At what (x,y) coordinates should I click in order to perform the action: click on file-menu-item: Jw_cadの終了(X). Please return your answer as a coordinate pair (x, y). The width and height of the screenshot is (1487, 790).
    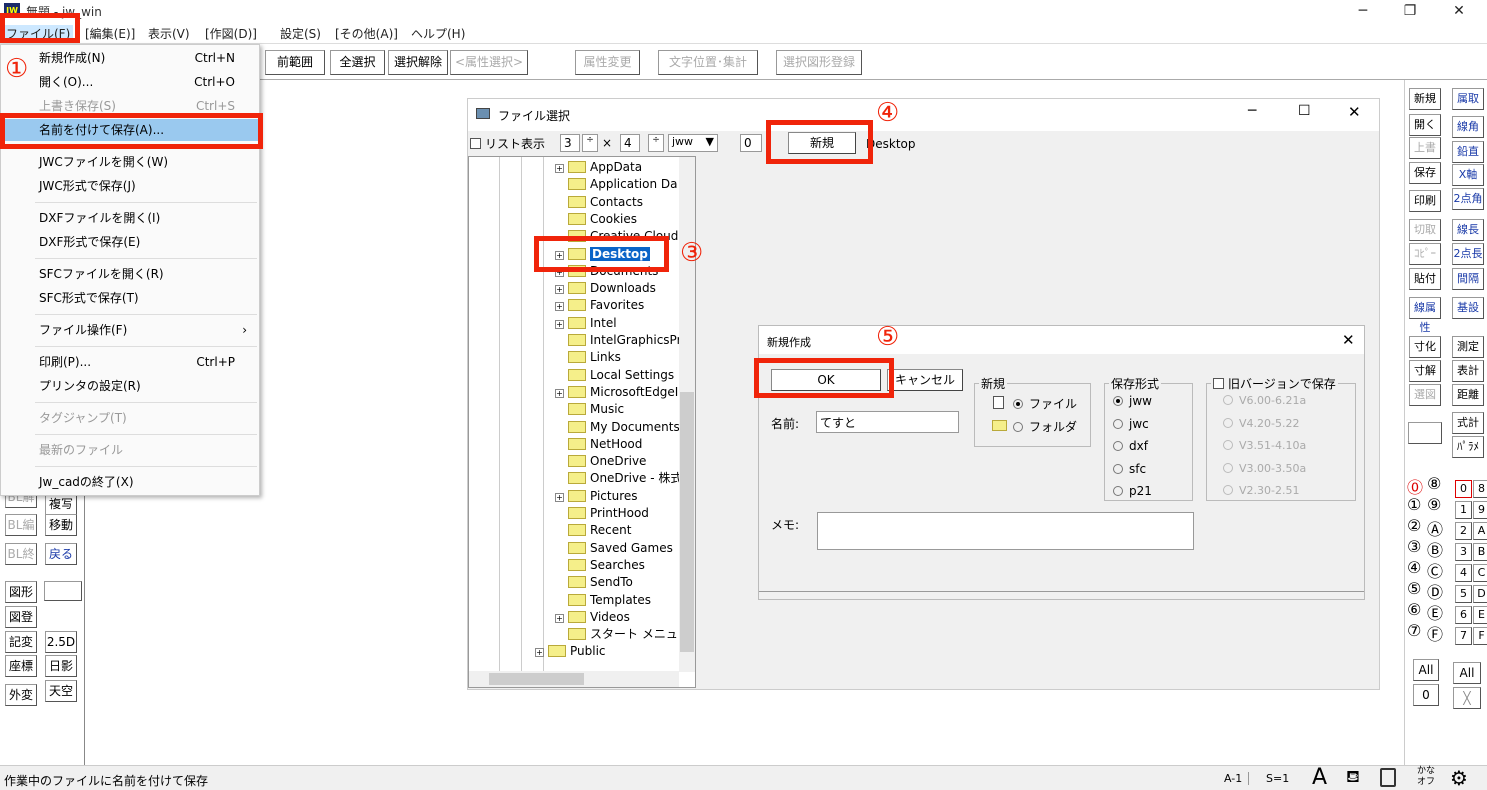
    Looking at the image, I should click on (130, 482).